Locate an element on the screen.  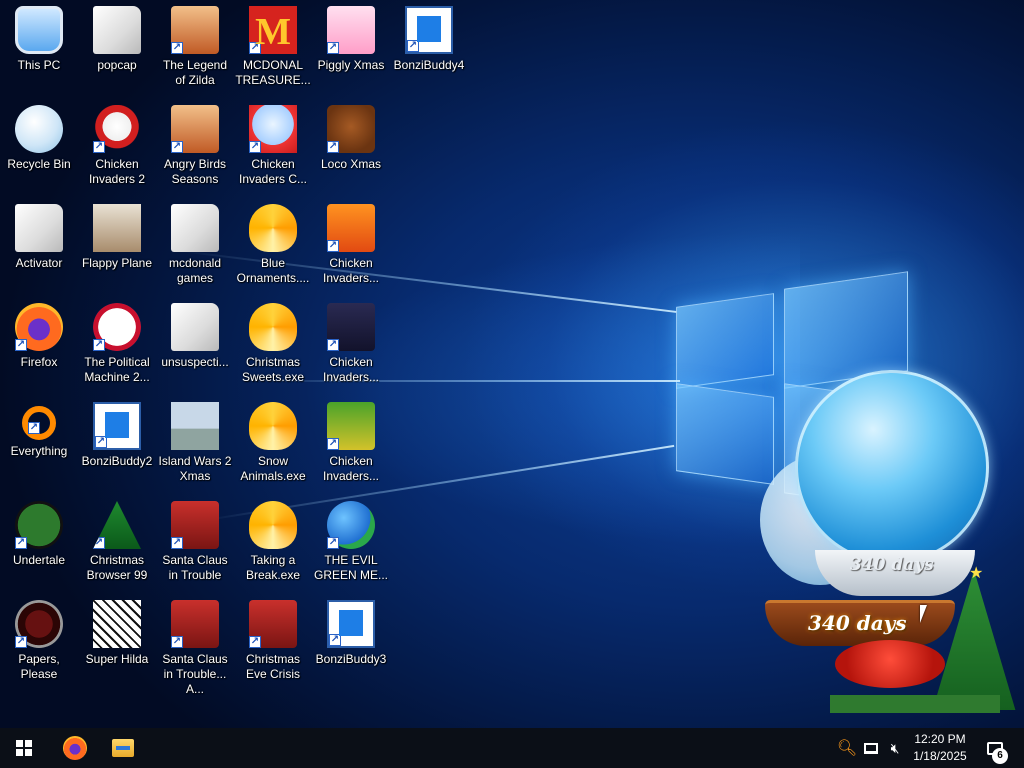
tray-network-button is located at coordinates (871, 748).